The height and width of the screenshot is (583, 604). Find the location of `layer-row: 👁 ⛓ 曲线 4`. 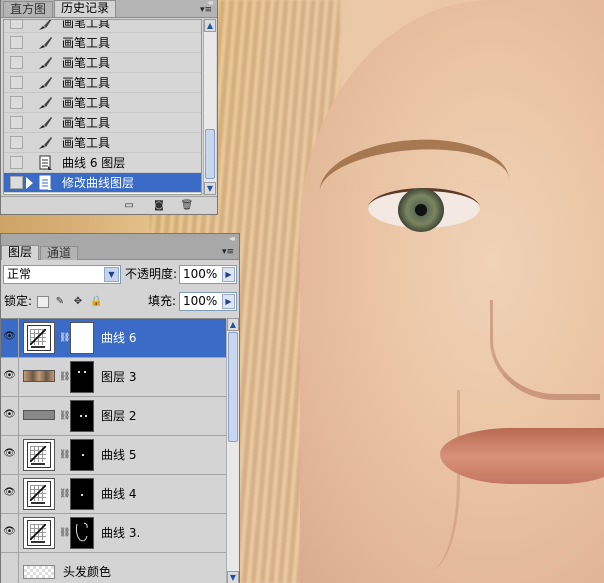

layer-row: 👁 ⛓ 曲线 4 is located at coordinates (114, 494).